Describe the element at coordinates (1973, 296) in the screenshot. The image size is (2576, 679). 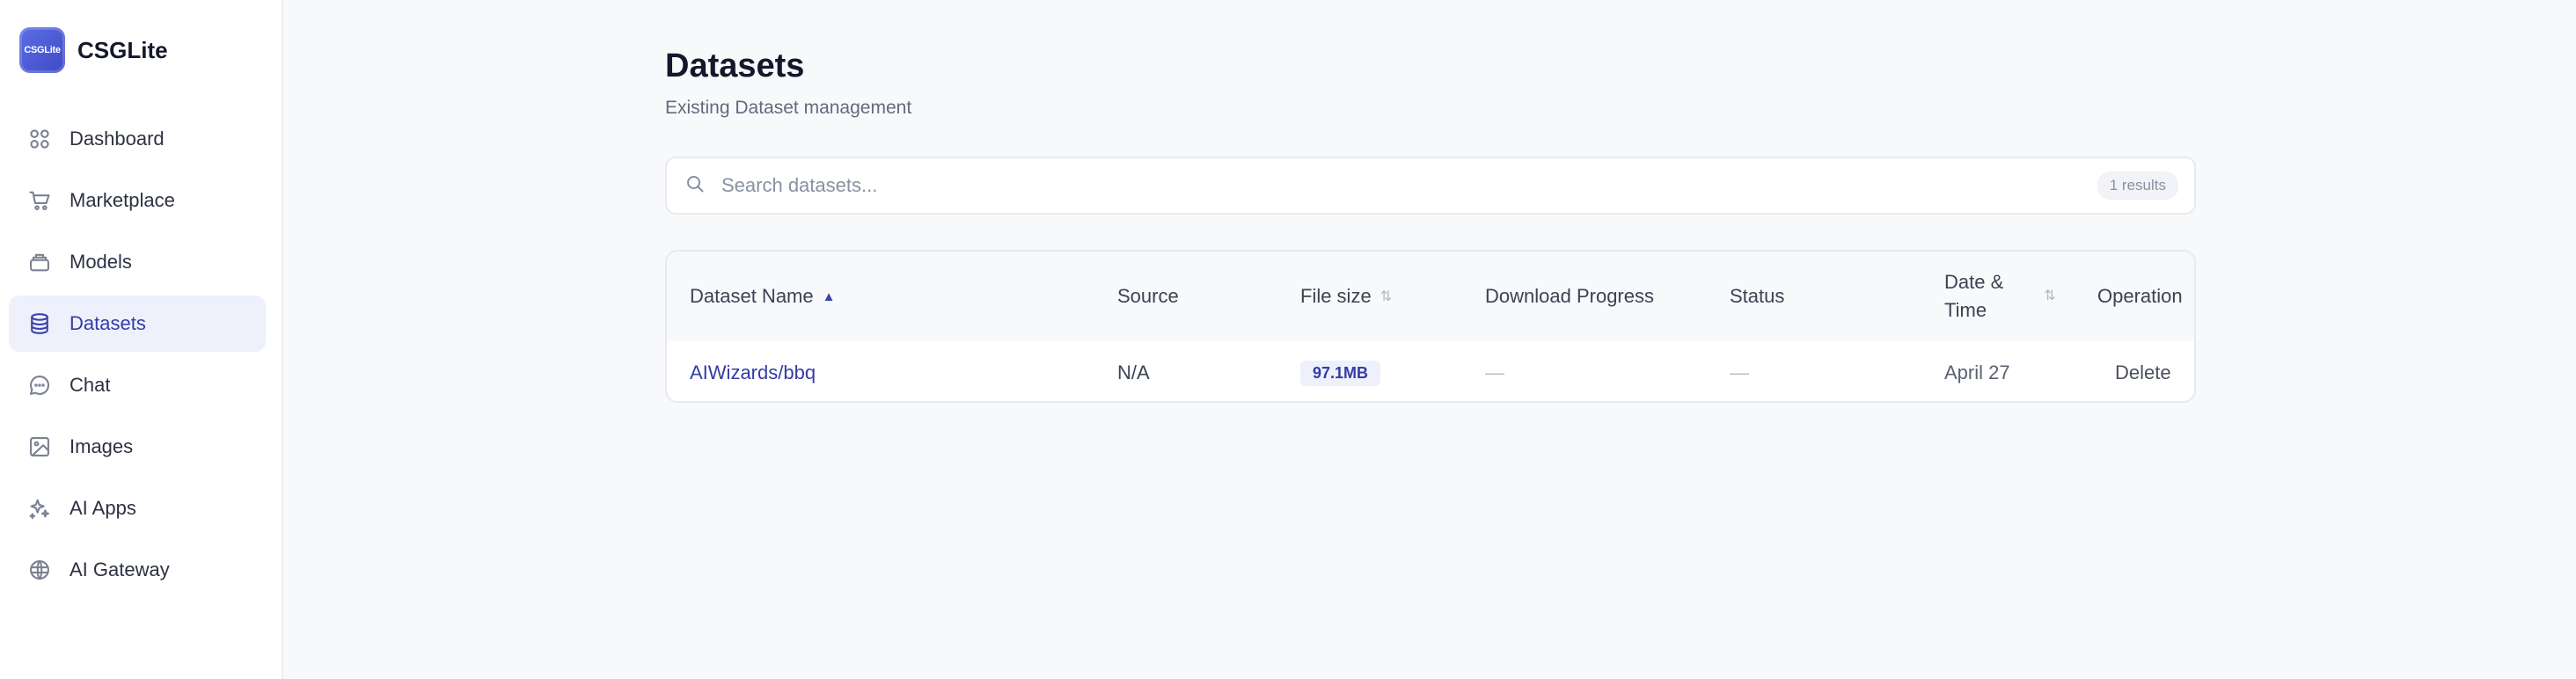
I see `column-header-label: Date & Time` at that location.